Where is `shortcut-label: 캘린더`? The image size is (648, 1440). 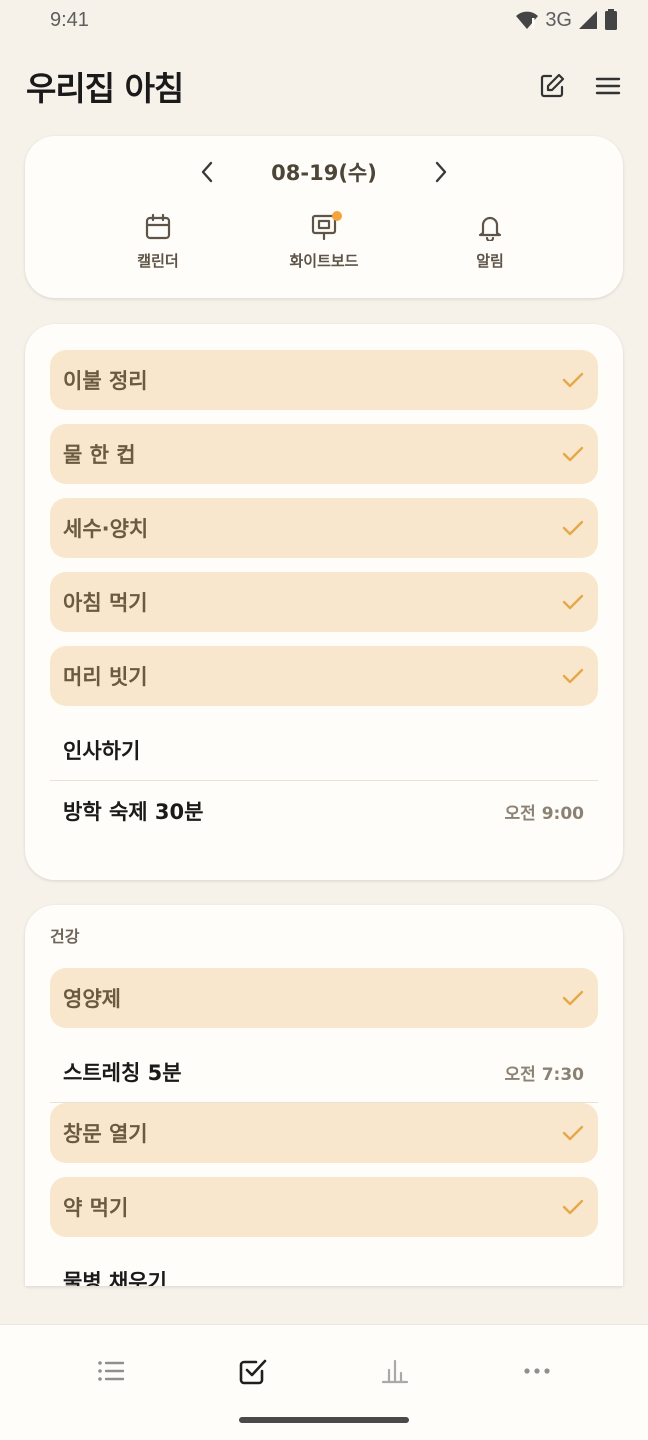 shortcut-label: 캘린더 is located at coordinates (158, 261).